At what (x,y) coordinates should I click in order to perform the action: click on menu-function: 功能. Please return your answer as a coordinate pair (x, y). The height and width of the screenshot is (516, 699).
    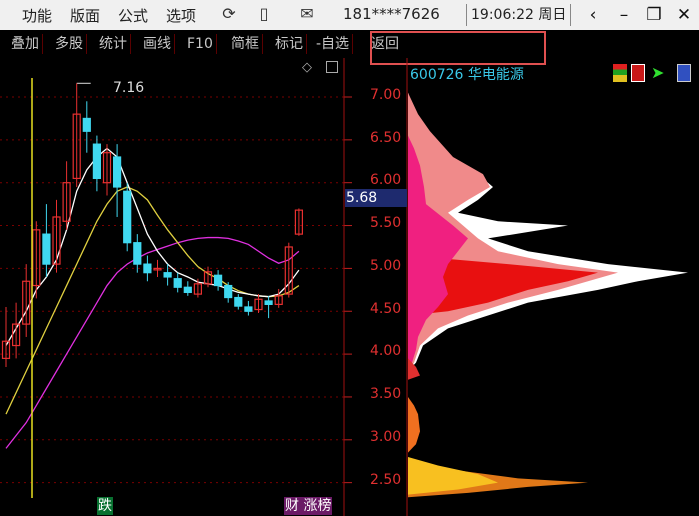
    Looking at the image, I should click on (37, 15).